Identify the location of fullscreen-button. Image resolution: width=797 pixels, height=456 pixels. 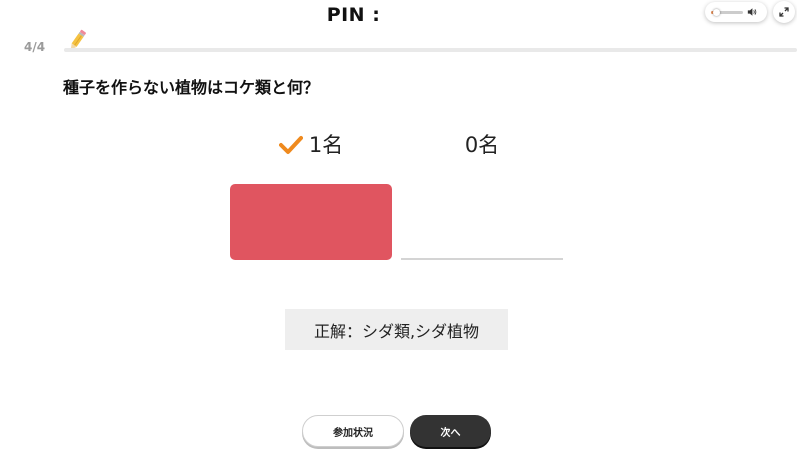
(784, 12).